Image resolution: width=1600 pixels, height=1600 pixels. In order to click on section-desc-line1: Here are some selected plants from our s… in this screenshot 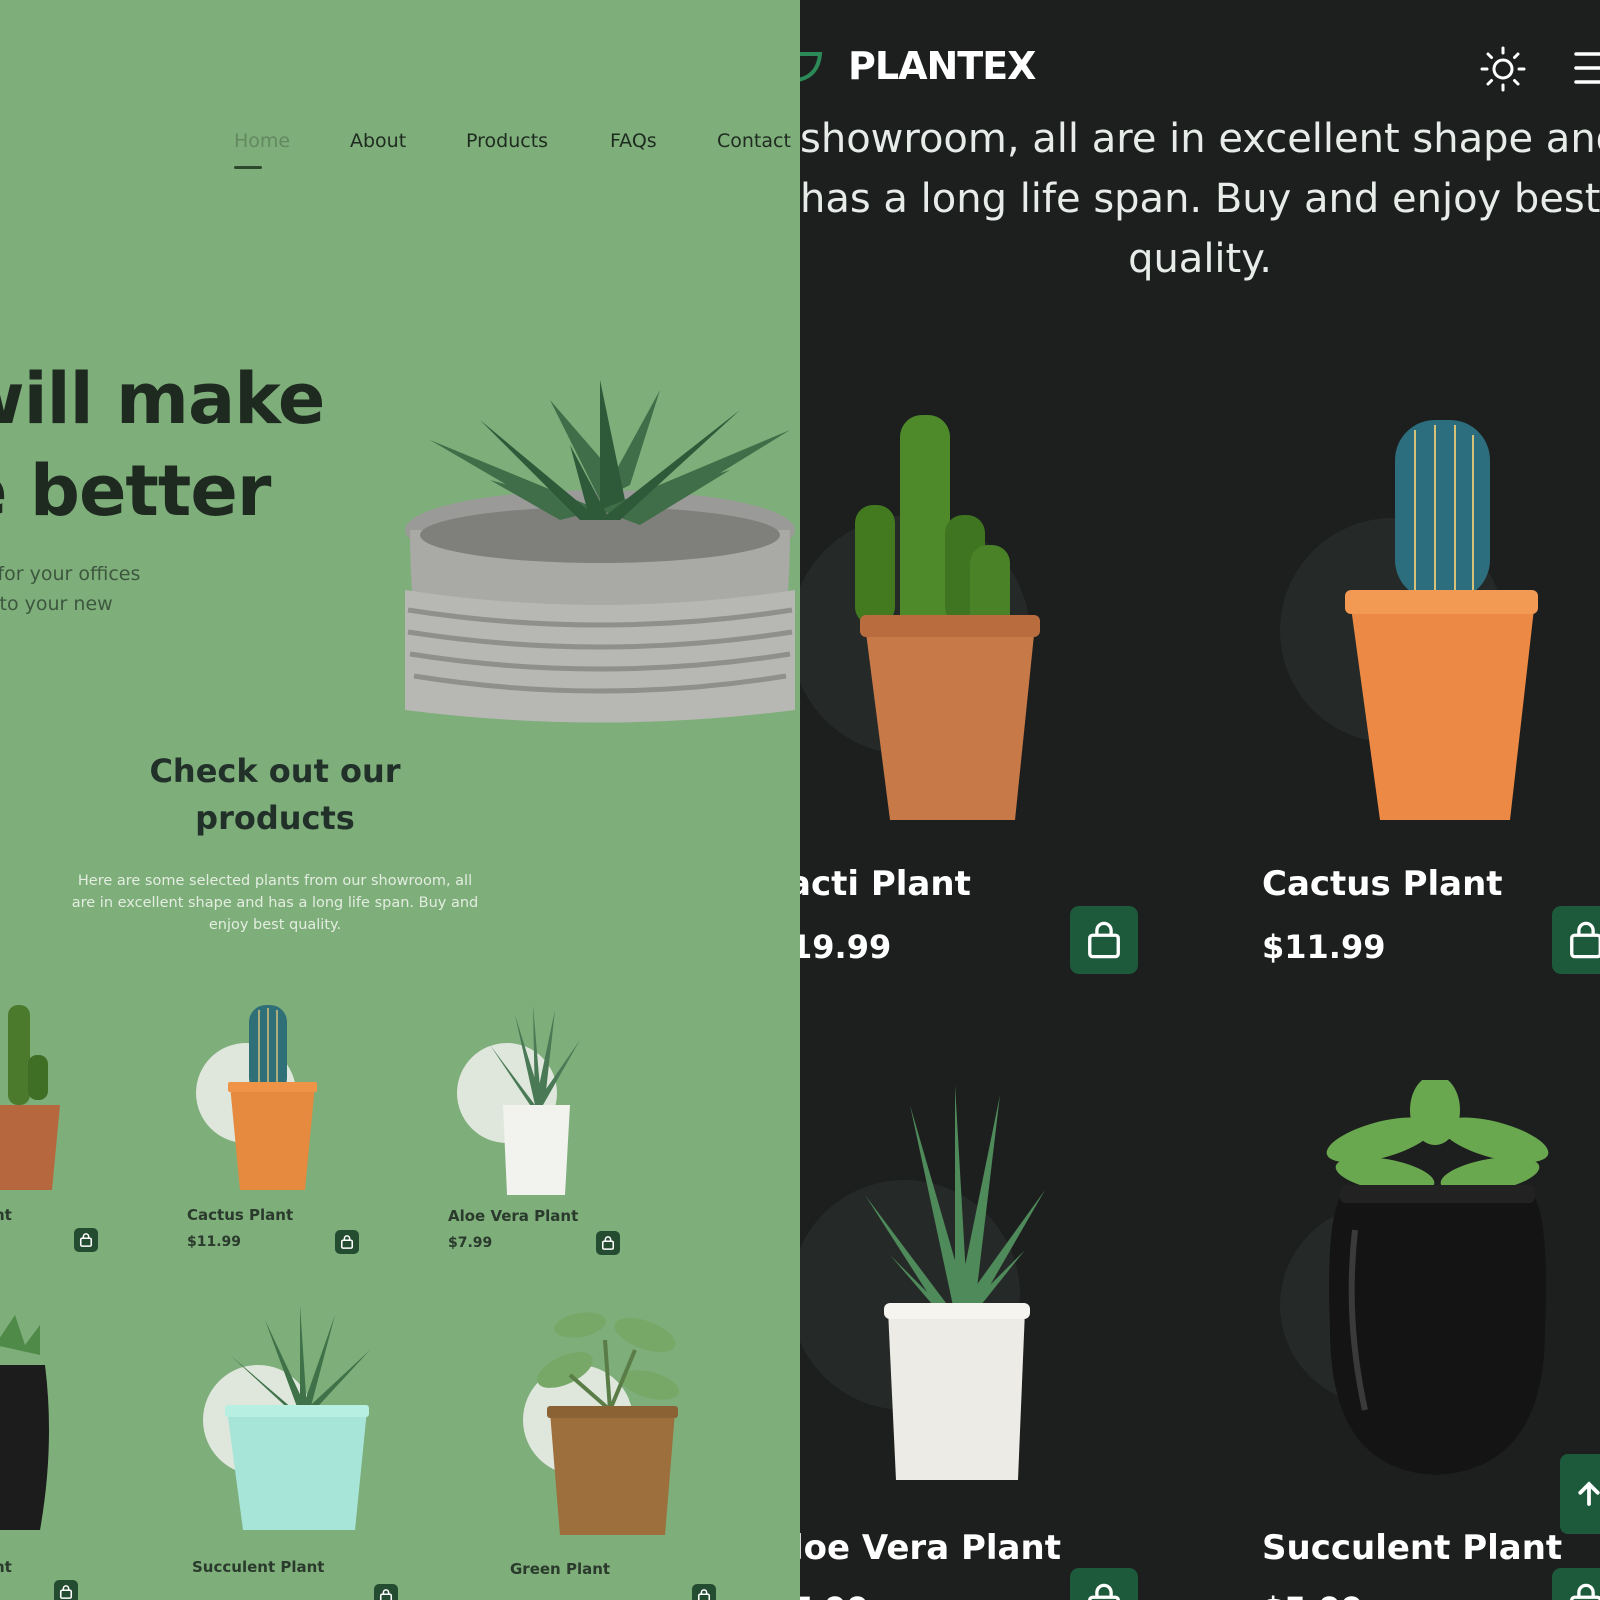, I will do `click(275, 881)`.